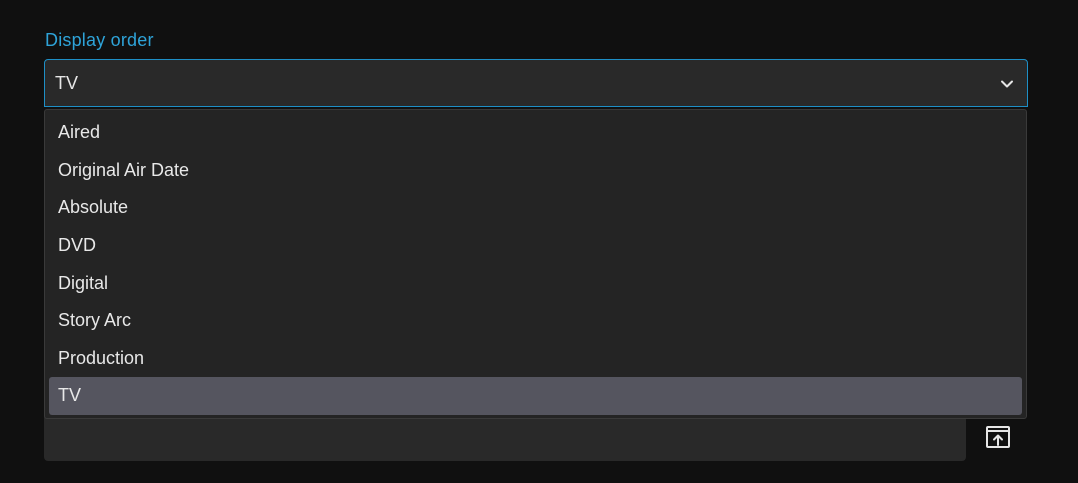  What do you see at coordinates (77, 245) in the screenshot?
I see `option-label: DVD` at bounding box center [77, 245].